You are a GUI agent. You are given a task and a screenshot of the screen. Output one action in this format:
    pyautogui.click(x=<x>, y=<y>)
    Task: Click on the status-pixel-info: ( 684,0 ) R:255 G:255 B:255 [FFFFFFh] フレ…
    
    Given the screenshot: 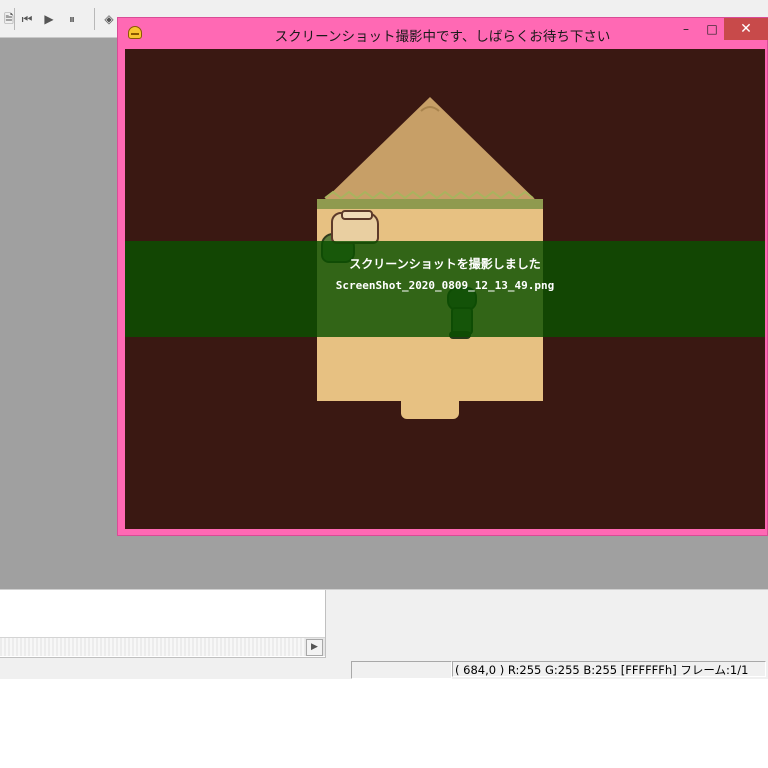 What is the action you would take?
    pyautogui.click(x=609, y=669)
    